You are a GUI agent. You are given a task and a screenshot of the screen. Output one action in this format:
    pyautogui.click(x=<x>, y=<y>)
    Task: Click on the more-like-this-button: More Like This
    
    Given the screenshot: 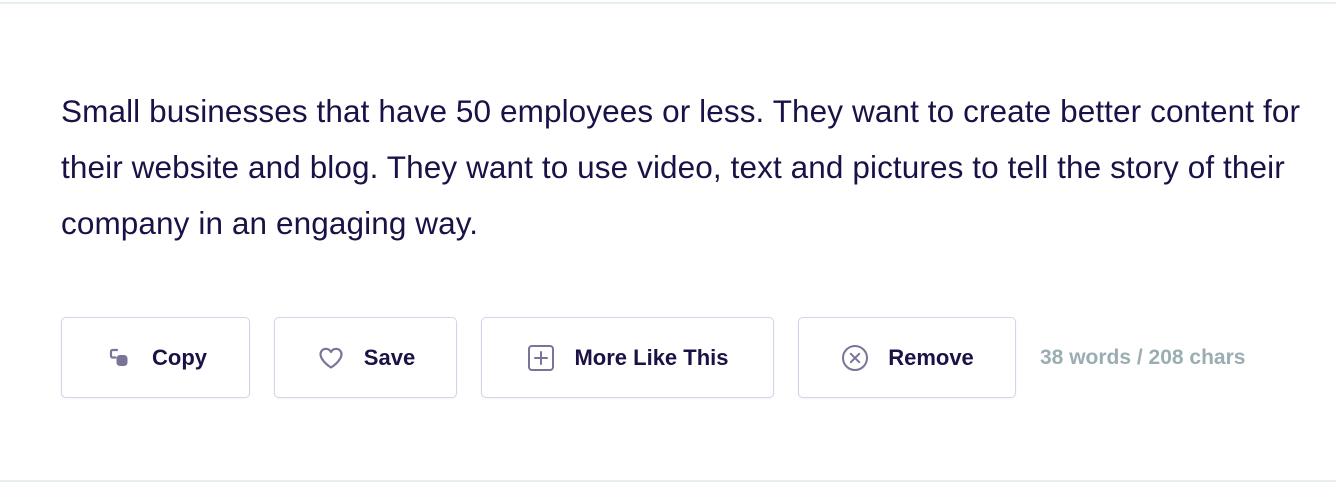 What is the action you would take?
    pyautogui.click(x=627, y=357)
    